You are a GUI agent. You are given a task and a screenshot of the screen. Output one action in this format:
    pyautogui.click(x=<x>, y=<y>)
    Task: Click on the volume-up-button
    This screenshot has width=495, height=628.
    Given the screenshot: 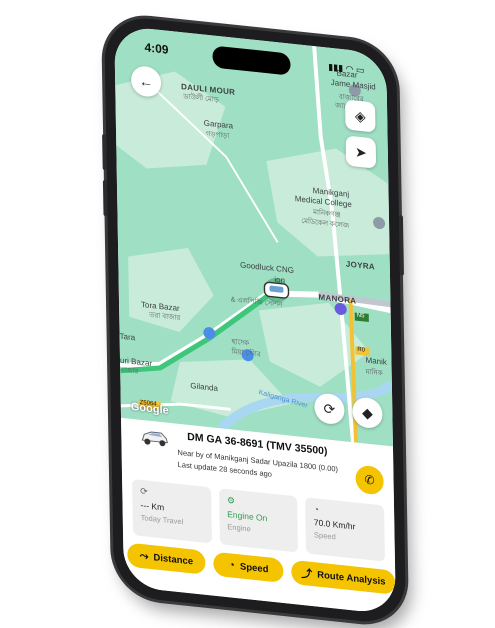 What is the action you would take?
    pyautogui.click(x=104, y=152)
    